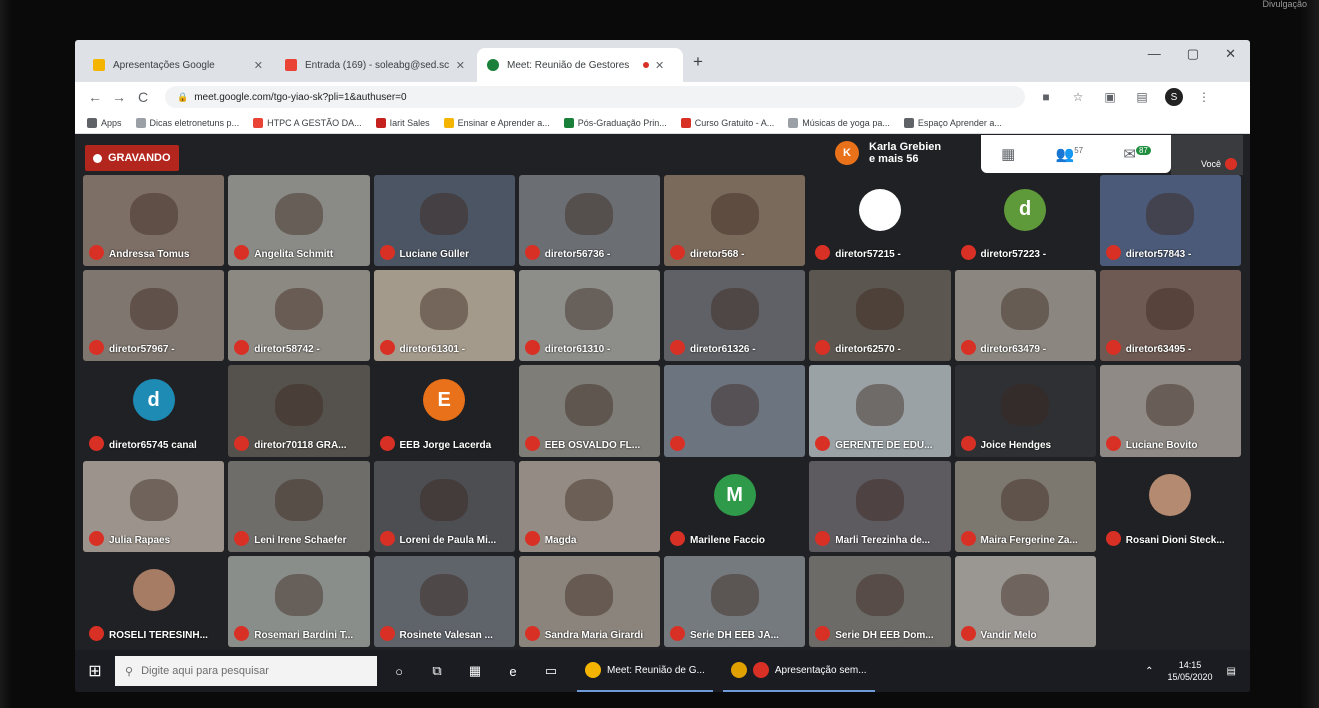  What do you see at coordinates (399, 671) in the screenshot?
I see `cortana-icon: ○` at bounding box center [399, 671].